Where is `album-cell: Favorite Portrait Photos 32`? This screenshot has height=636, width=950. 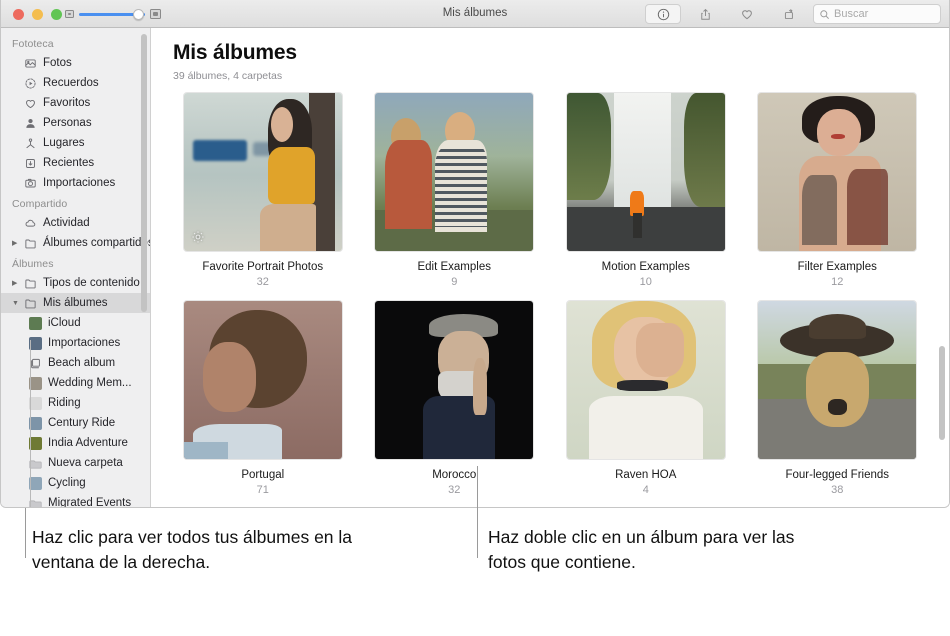 album-cell: Favorite Portrait Photos 32 is located at coordinates (263, 190).